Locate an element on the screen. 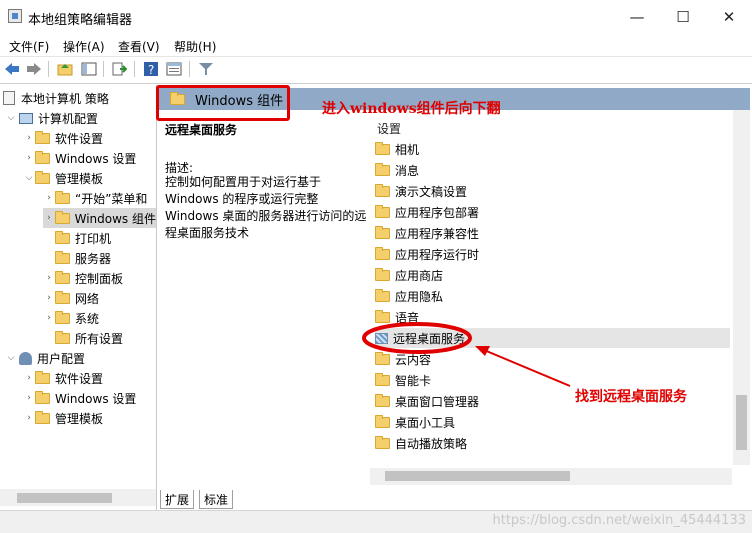 This screenshot has width=752, height=533. watermark: https://blog.csdn.net/weixin_45444133 is located at coordinates (619, 520).